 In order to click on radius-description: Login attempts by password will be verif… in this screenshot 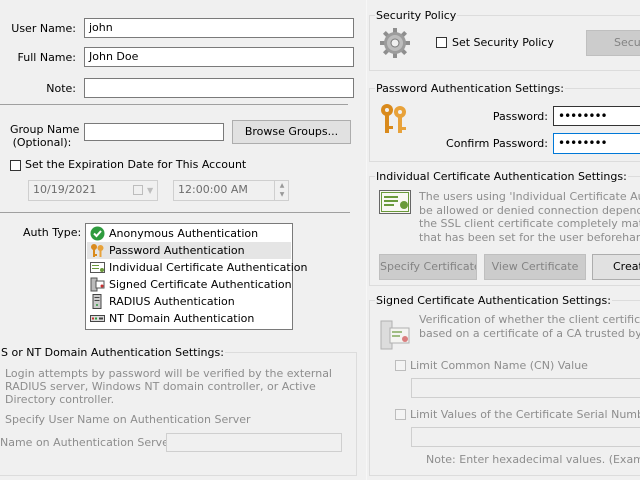, I will do `click(168, 386)`.